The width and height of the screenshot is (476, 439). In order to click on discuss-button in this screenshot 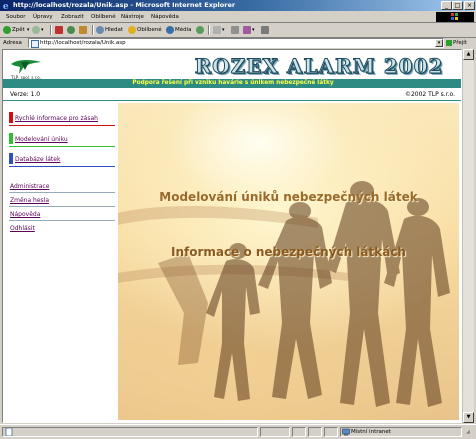, I will do `click(265, 30)`.